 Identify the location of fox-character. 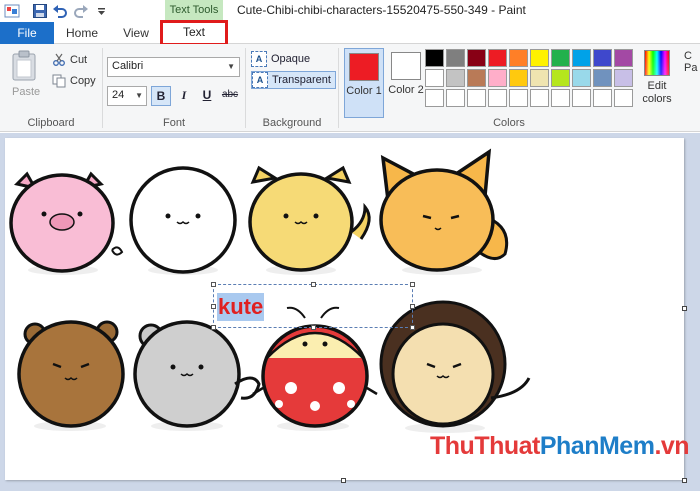
(444, 211).